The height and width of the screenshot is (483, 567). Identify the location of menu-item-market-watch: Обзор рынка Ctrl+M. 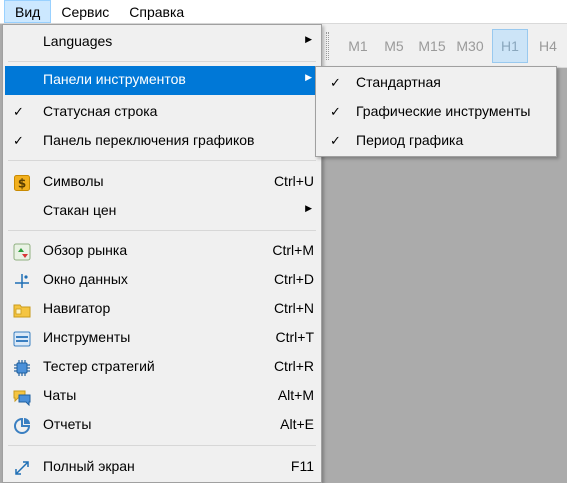
(162, 251).